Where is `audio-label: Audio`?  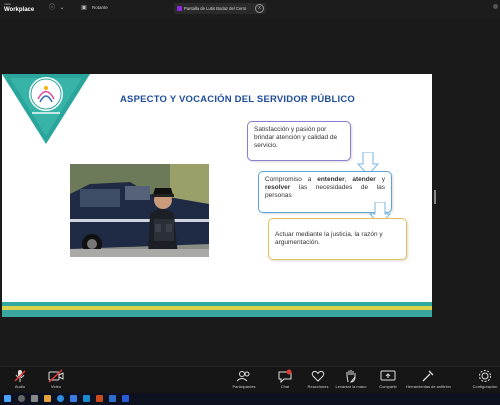
audio-label: Audio is located at coordinates (20, 386).